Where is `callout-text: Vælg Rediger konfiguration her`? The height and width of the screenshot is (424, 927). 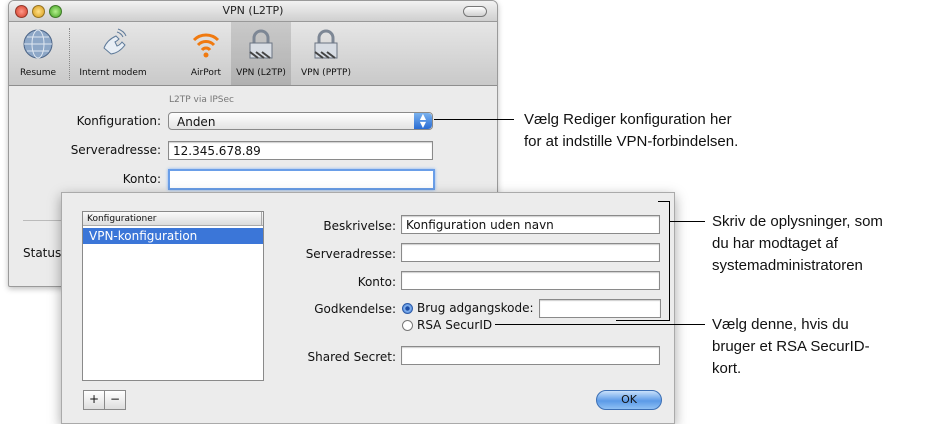 callout-text: Vælg Rediger konfiguration her is located at coordinates (628, 119).